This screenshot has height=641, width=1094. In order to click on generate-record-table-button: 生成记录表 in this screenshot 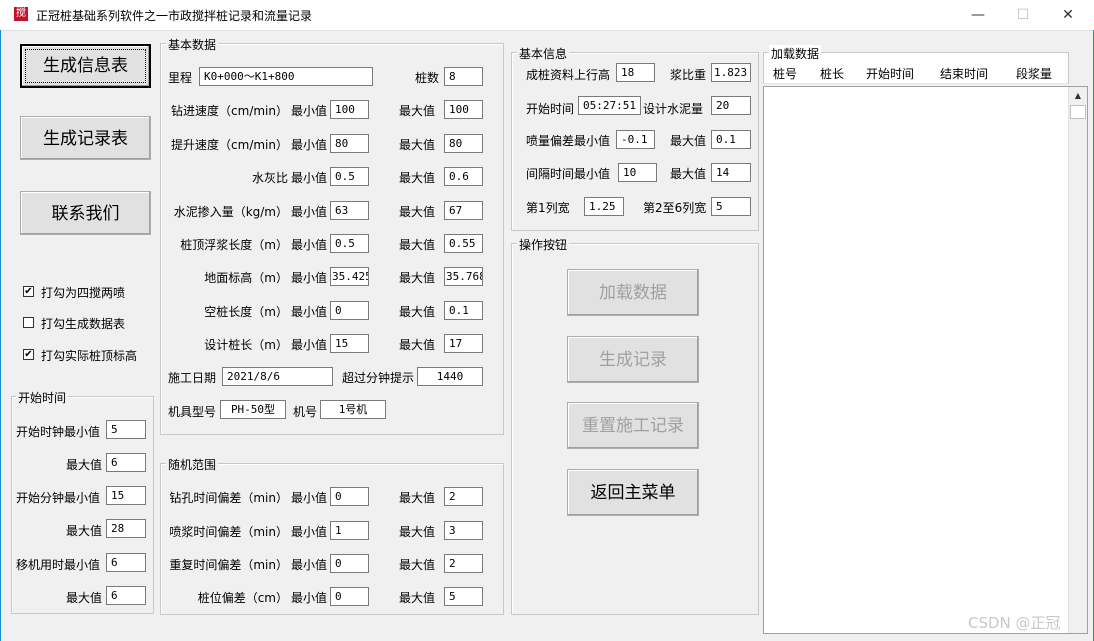, I will do `click(85, 138)`.